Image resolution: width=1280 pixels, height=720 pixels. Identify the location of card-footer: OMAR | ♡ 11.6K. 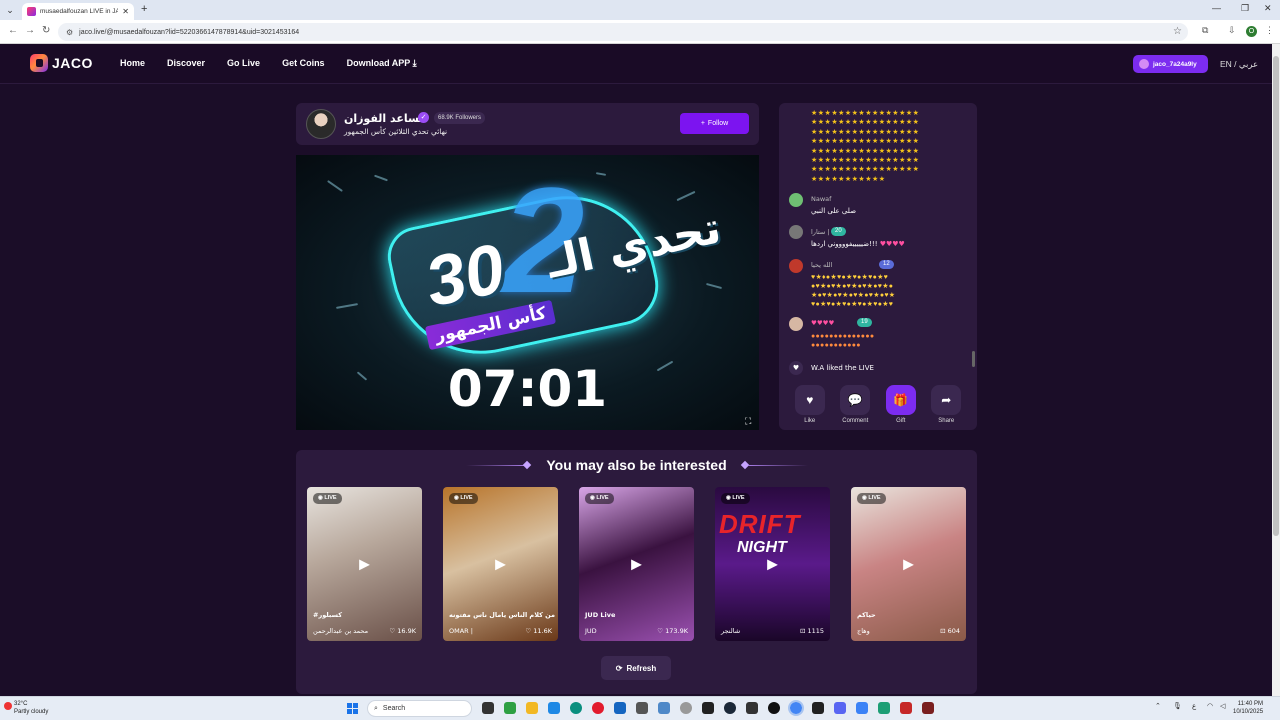
(500, 631).